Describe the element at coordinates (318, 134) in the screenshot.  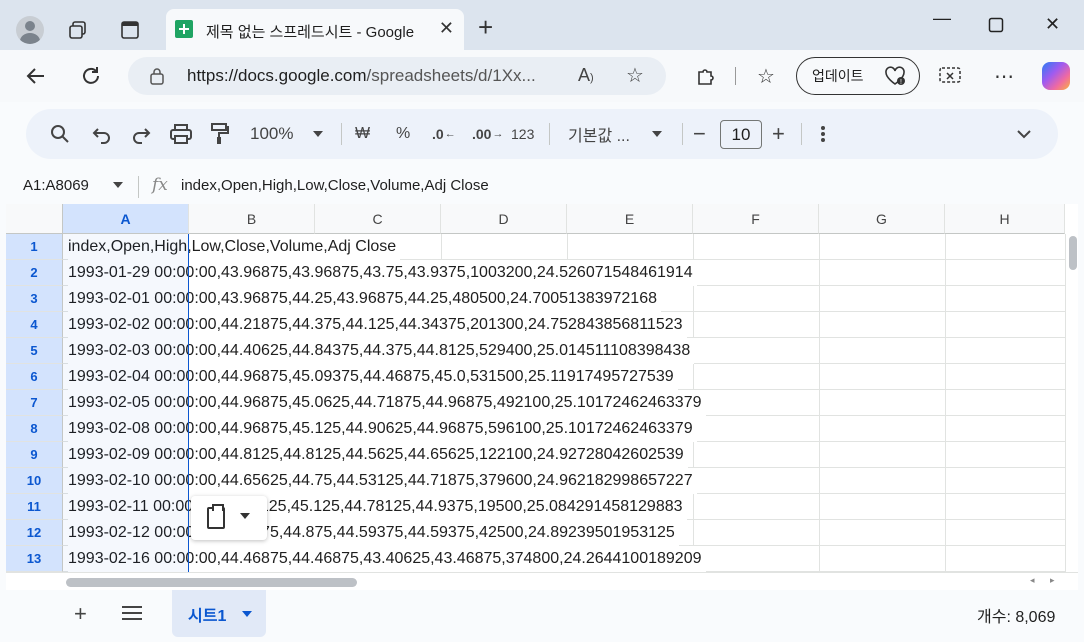
I see `zoom-dropdown-icon` at that location.